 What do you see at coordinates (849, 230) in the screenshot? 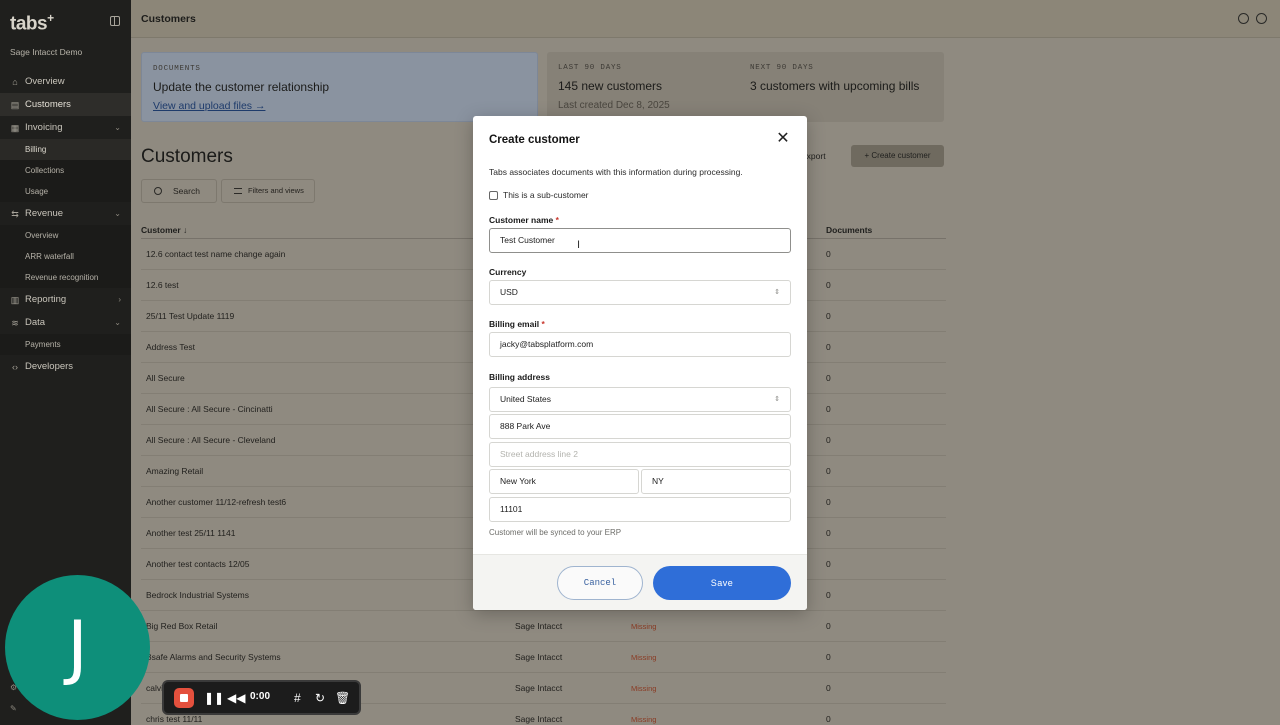
I see `documents-column-header: Documents` at bounding box center [849, 230].